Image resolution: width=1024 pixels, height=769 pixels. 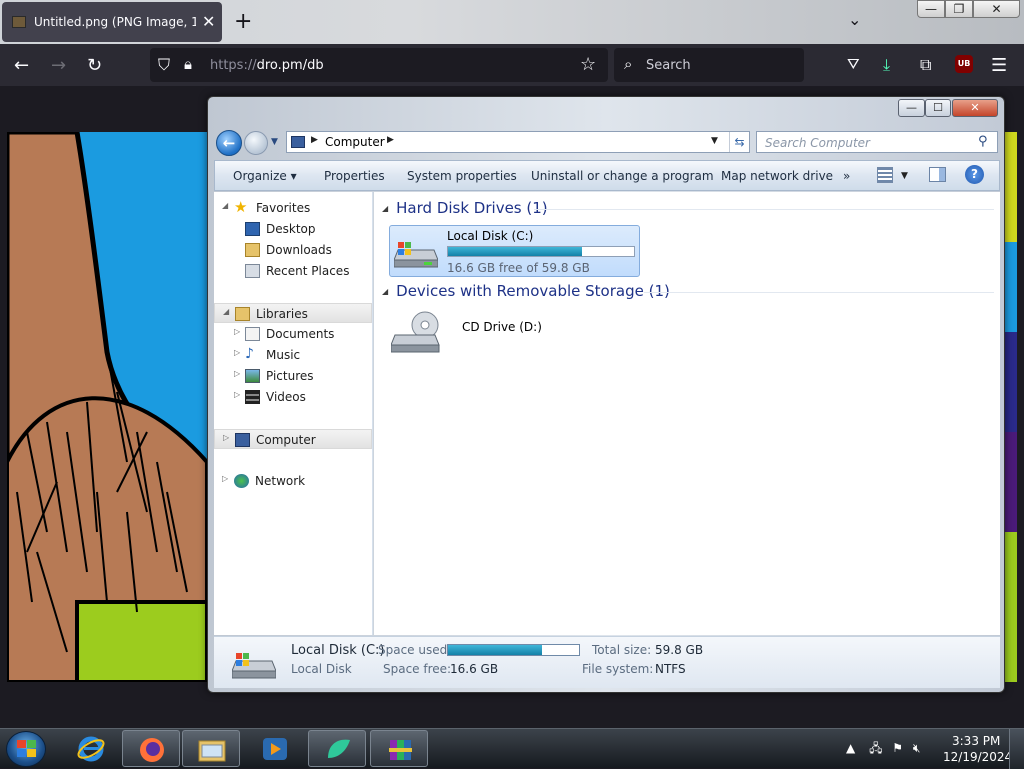 I want to click on nav-label: Downloads, so click(x=299, y=250).